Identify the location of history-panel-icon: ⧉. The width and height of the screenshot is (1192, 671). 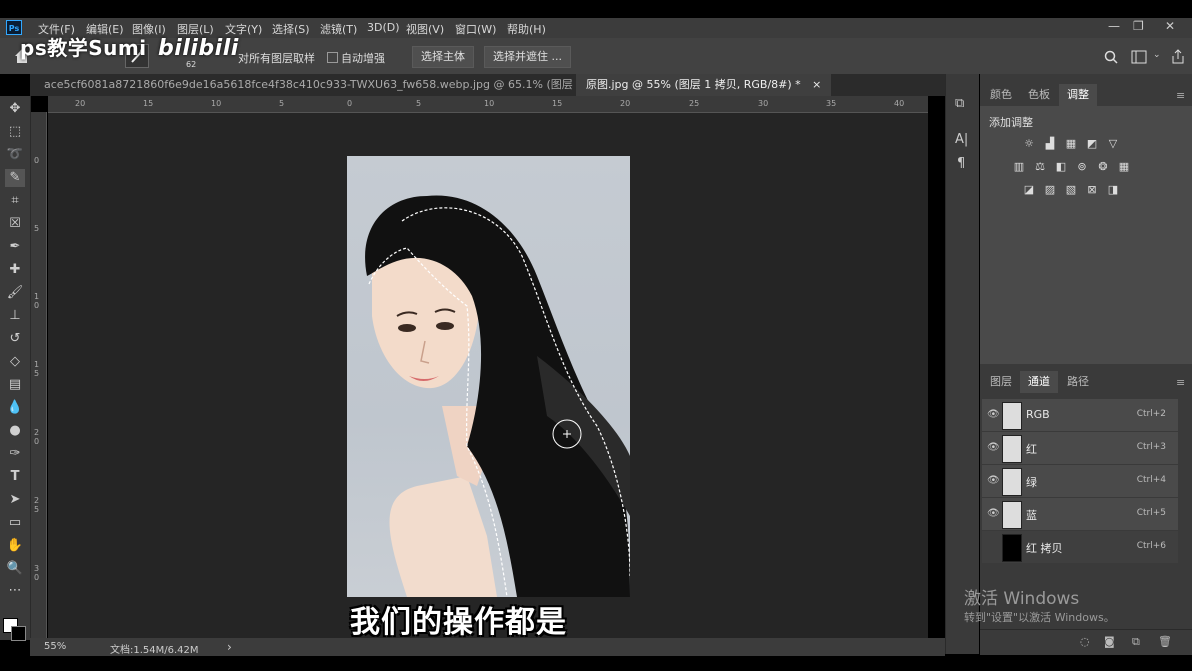
(959, 103).